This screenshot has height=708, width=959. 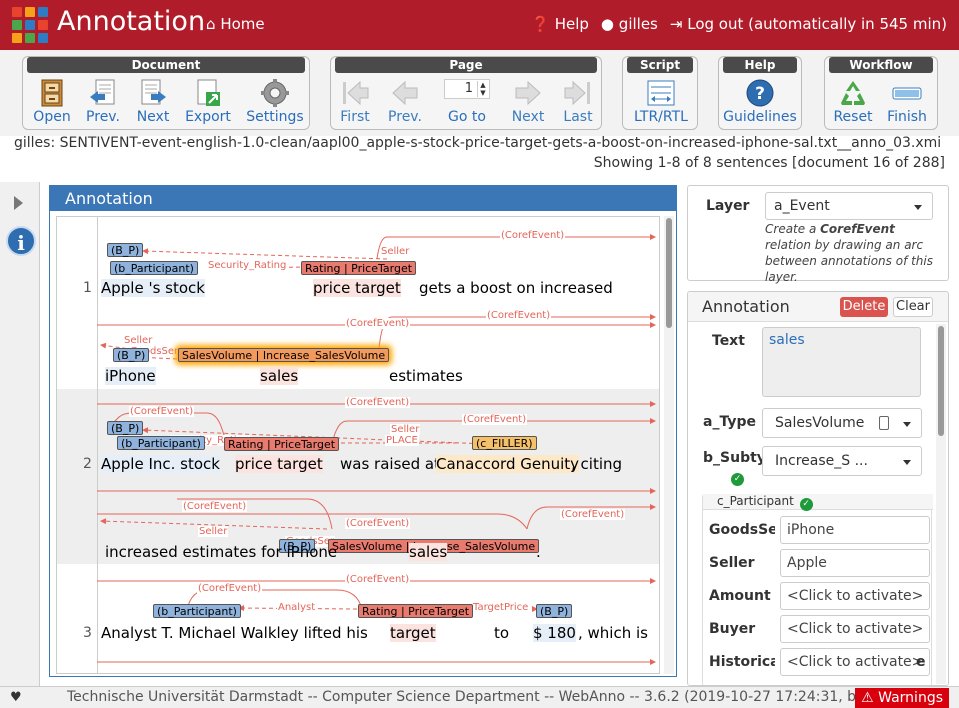 I want to click on token: Apple 's stock, so click(x=153, y=288).